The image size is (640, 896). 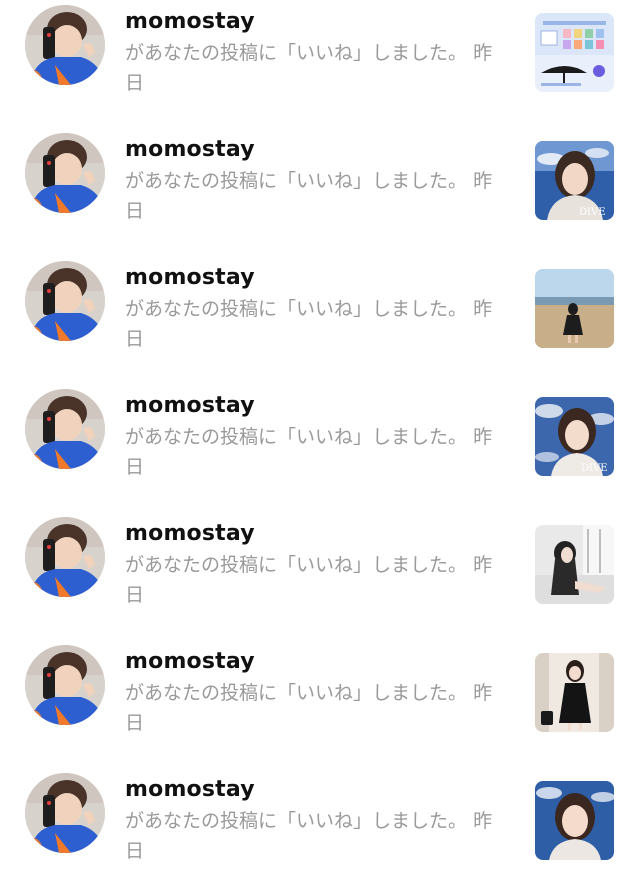 I want to click on product-collage-thumbnail-icon, so click(x=574, y=52).